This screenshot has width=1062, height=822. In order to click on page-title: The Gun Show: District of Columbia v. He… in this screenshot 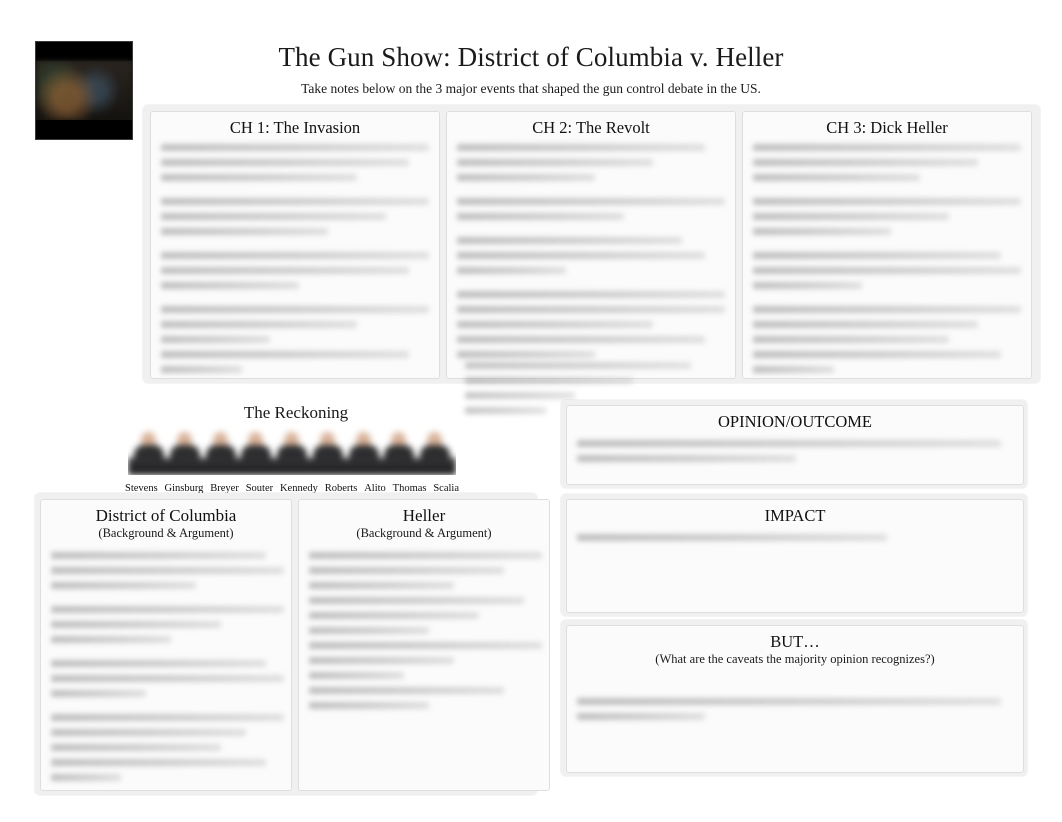, I will do `click(531, 57)`.